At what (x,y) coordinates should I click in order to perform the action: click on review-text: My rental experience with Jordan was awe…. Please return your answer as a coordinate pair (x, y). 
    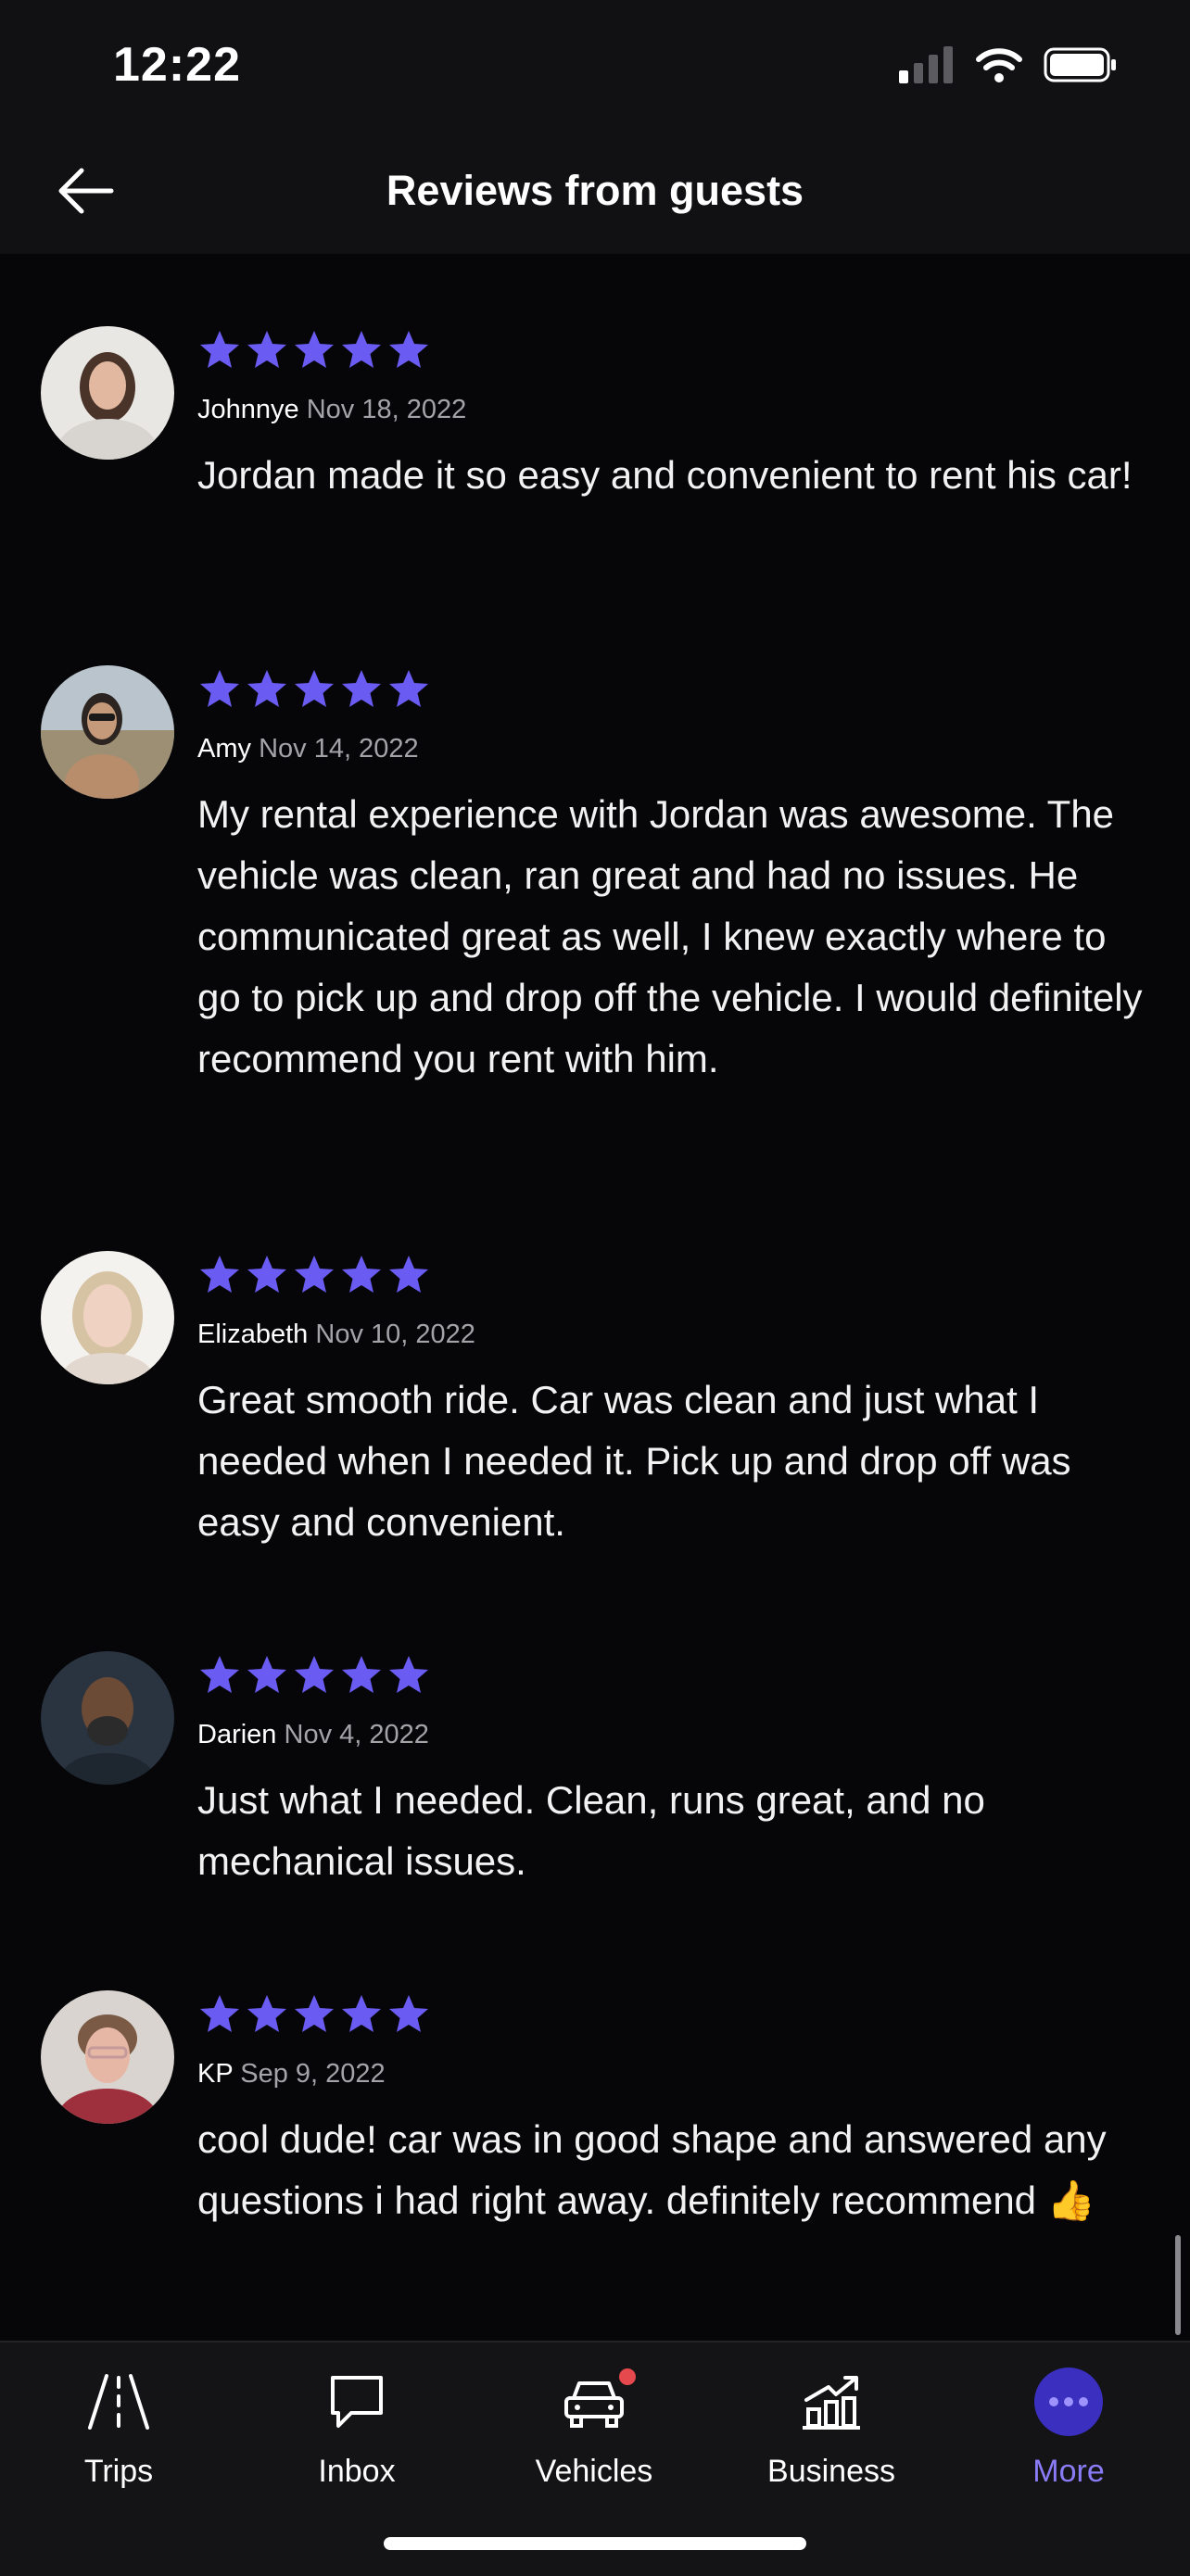
    Looking at the image, I should click on (670, 936).